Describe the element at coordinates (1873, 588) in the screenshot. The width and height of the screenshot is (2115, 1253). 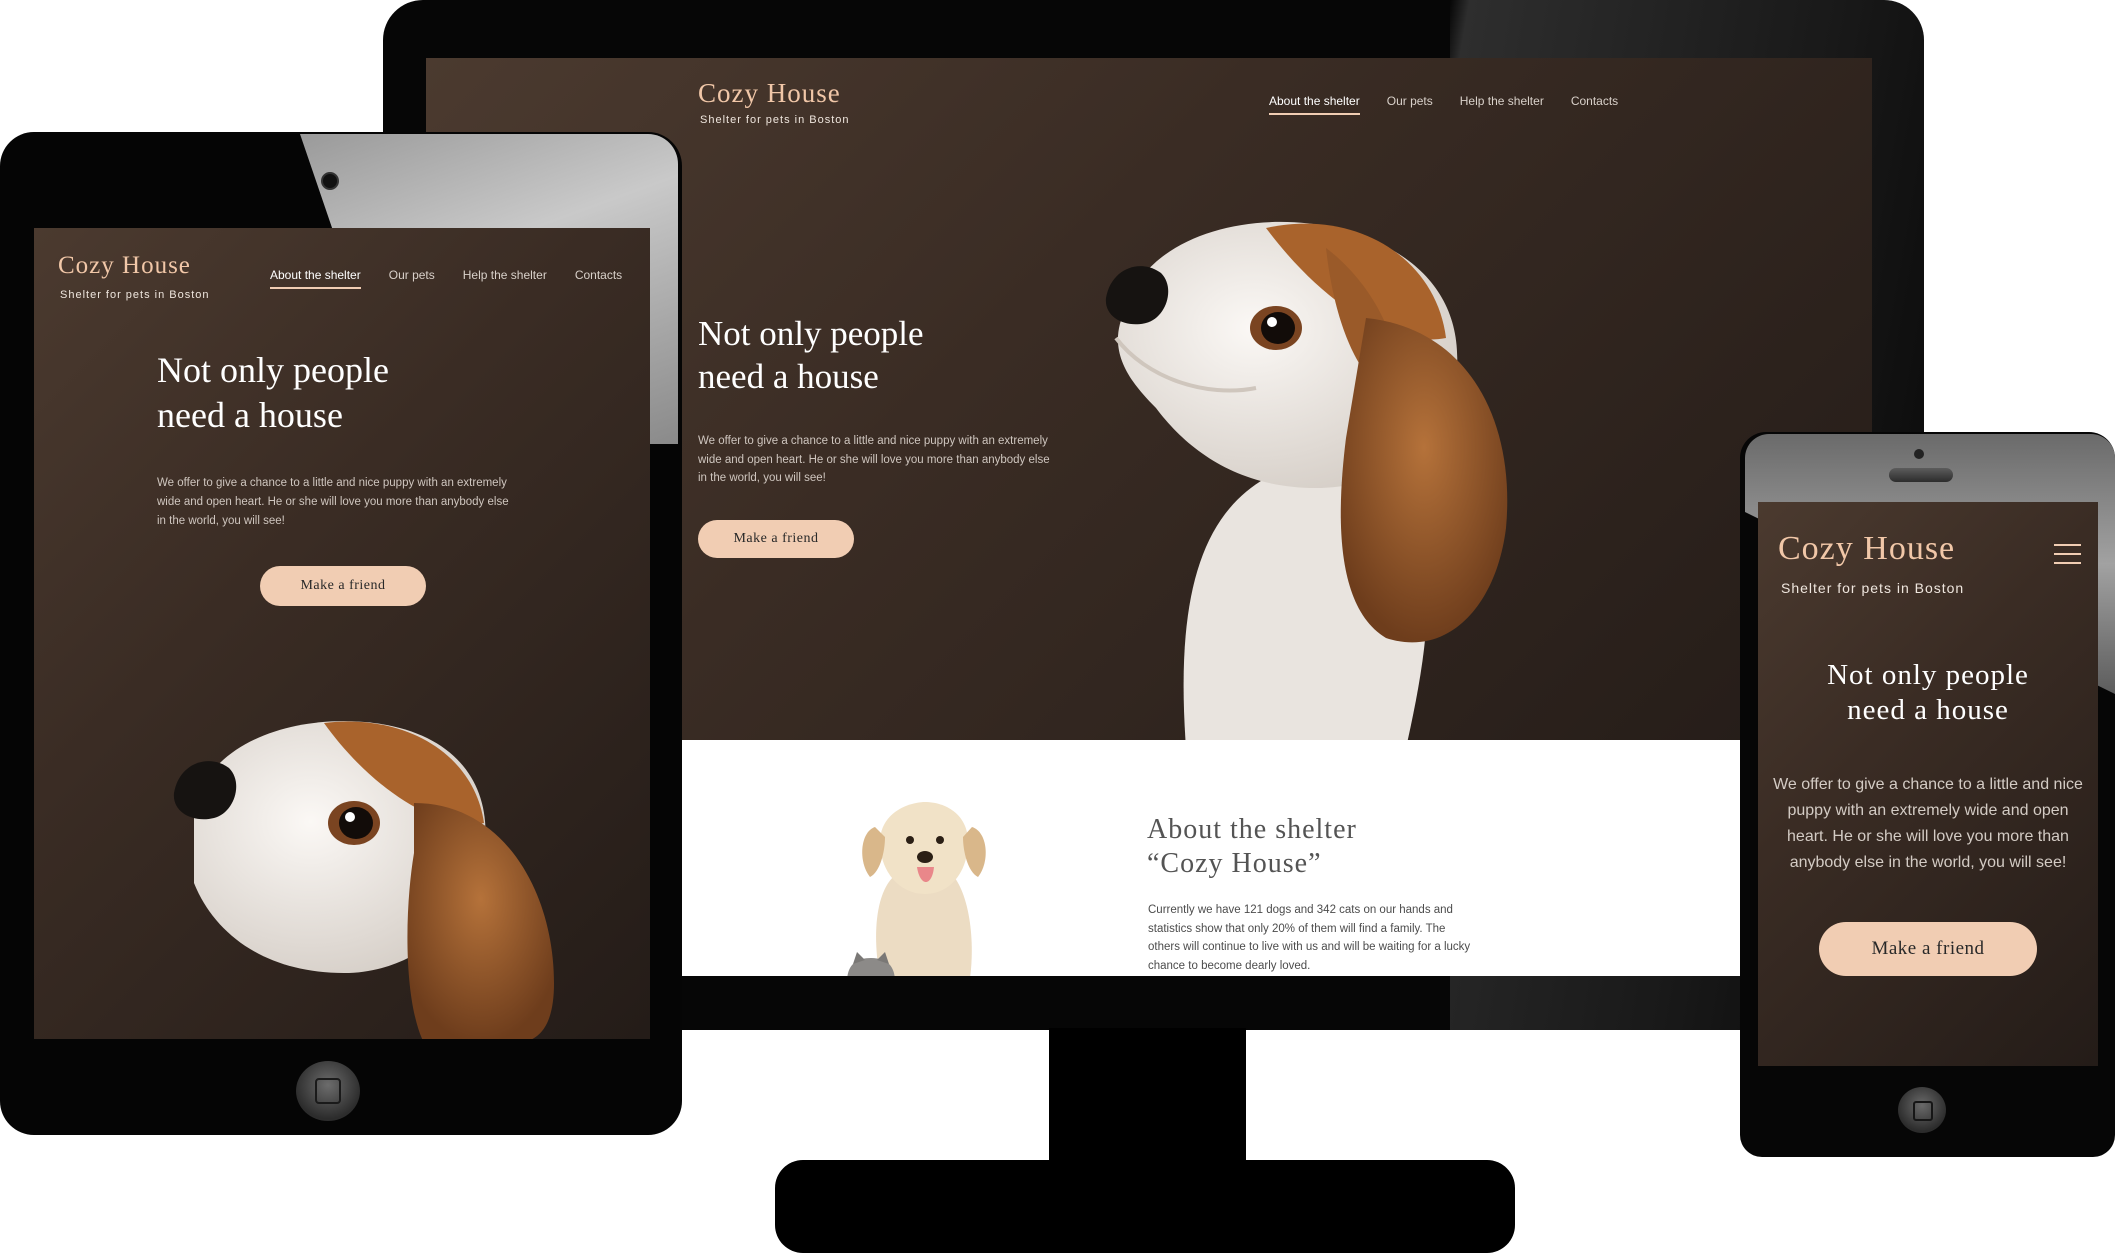
I see `phone-tagline: Shelter for pets in Boston` at that location.